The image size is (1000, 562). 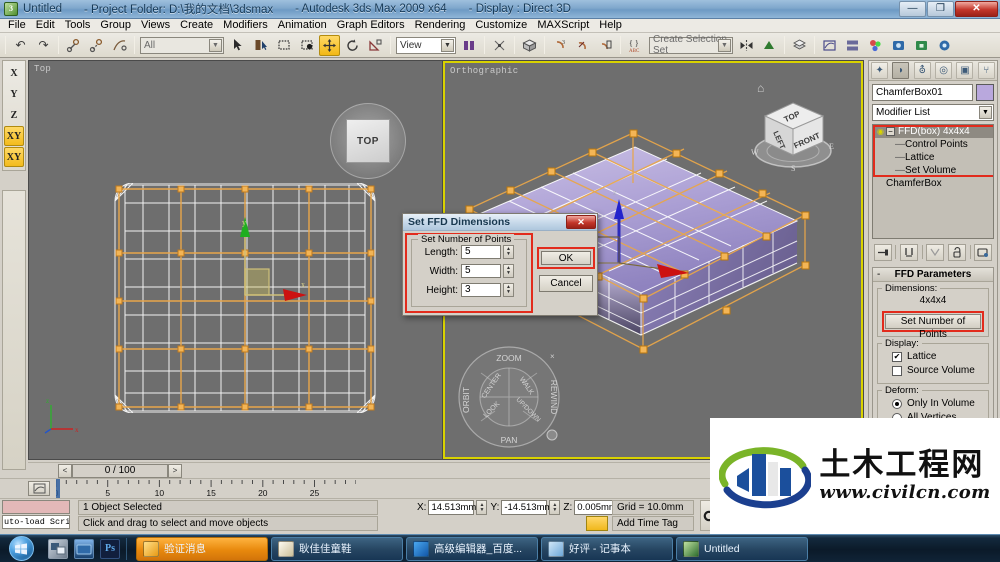 I want to click on axis-constraint-y-1: Y, so click(x=14, y=94).